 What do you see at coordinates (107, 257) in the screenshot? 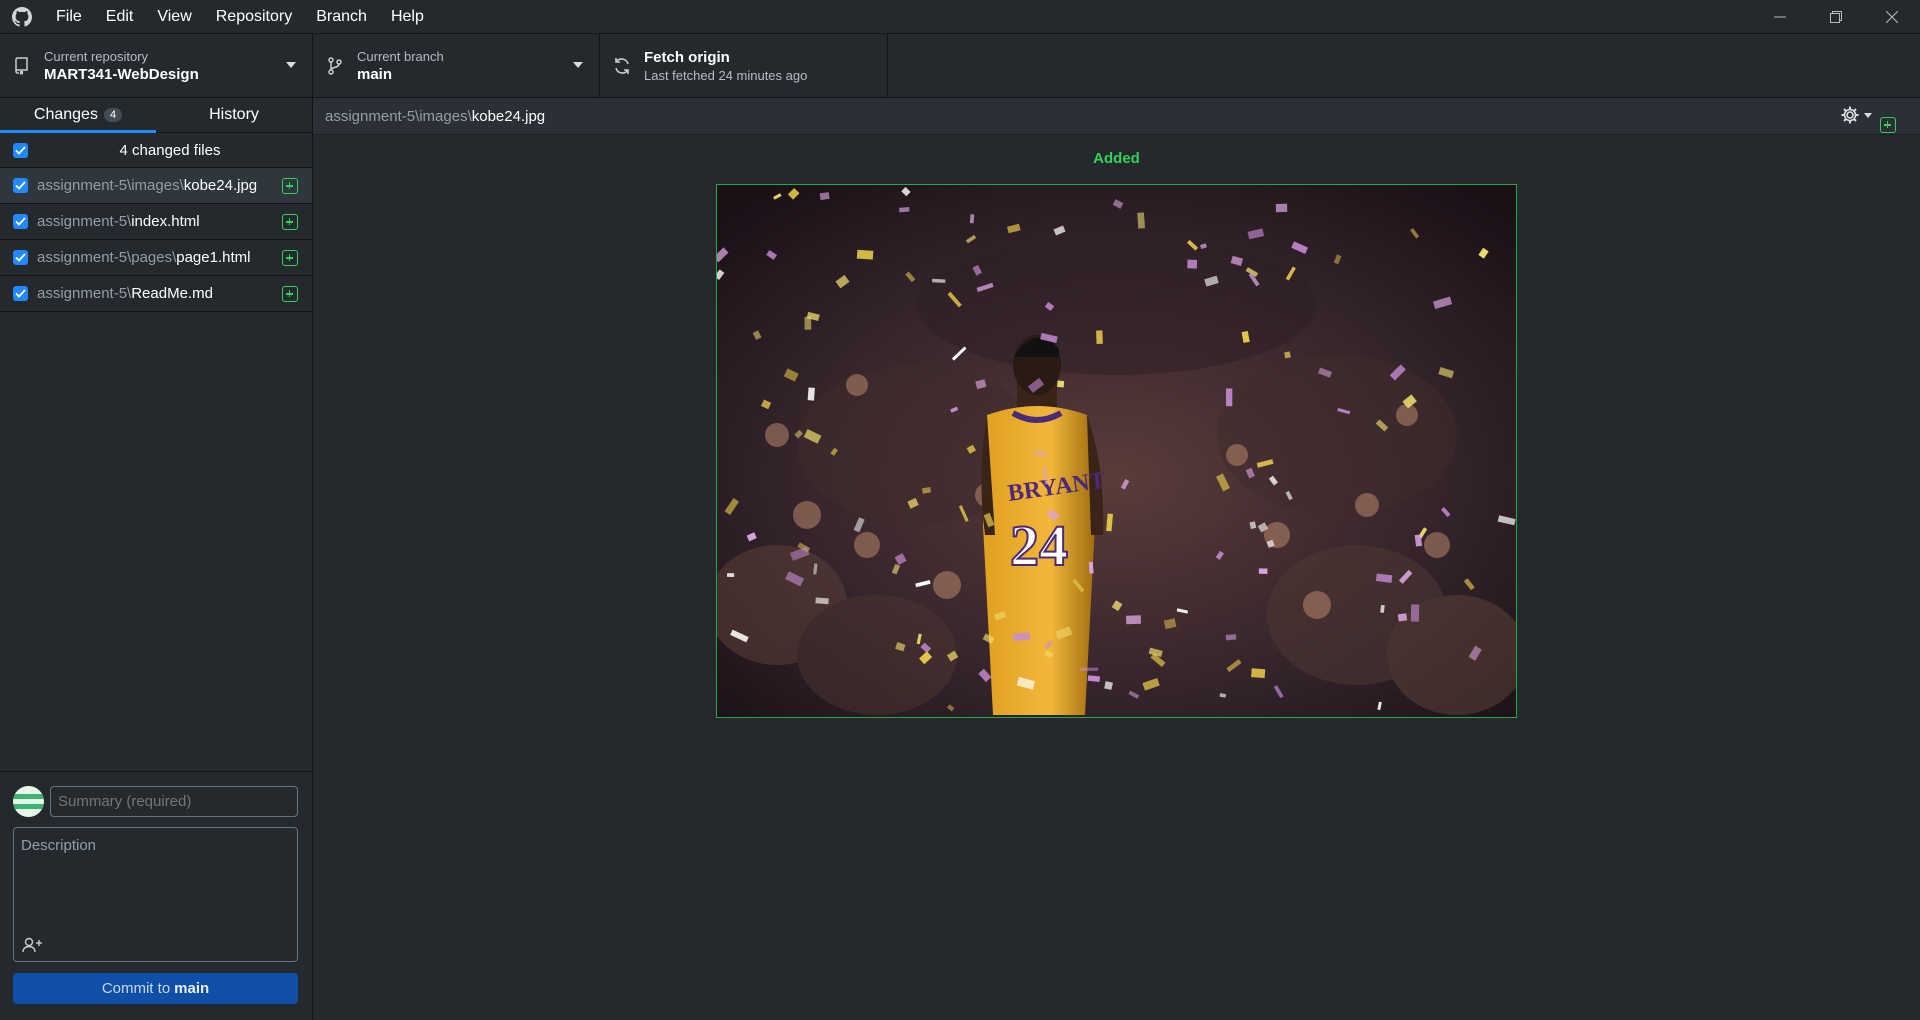
I see `file-dir: assignment-5\pages\` at bounding box center [107, 257].